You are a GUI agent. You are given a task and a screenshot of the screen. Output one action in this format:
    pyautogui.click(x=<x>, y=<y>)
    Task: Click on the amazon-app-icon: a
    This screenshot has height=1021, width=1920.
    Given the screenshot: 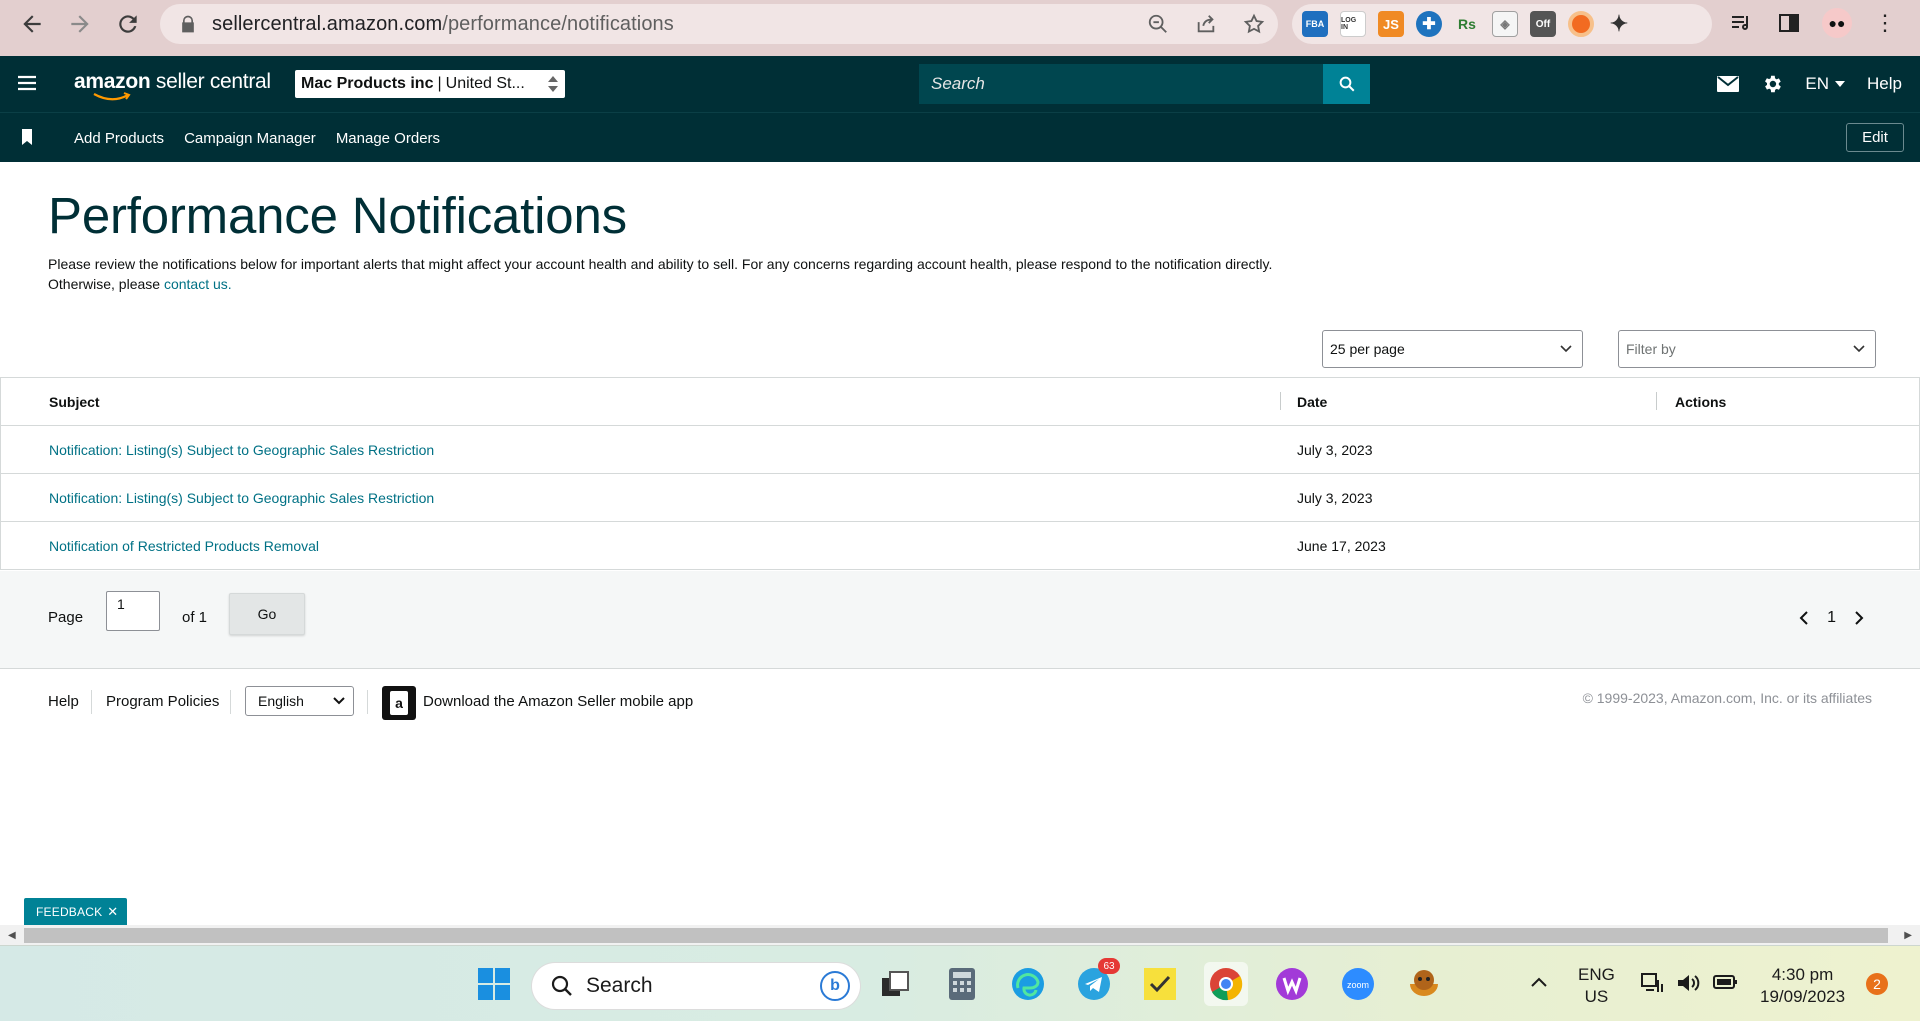 What is the action you would take?
    pyautogui.click(x=399, y=703)
    